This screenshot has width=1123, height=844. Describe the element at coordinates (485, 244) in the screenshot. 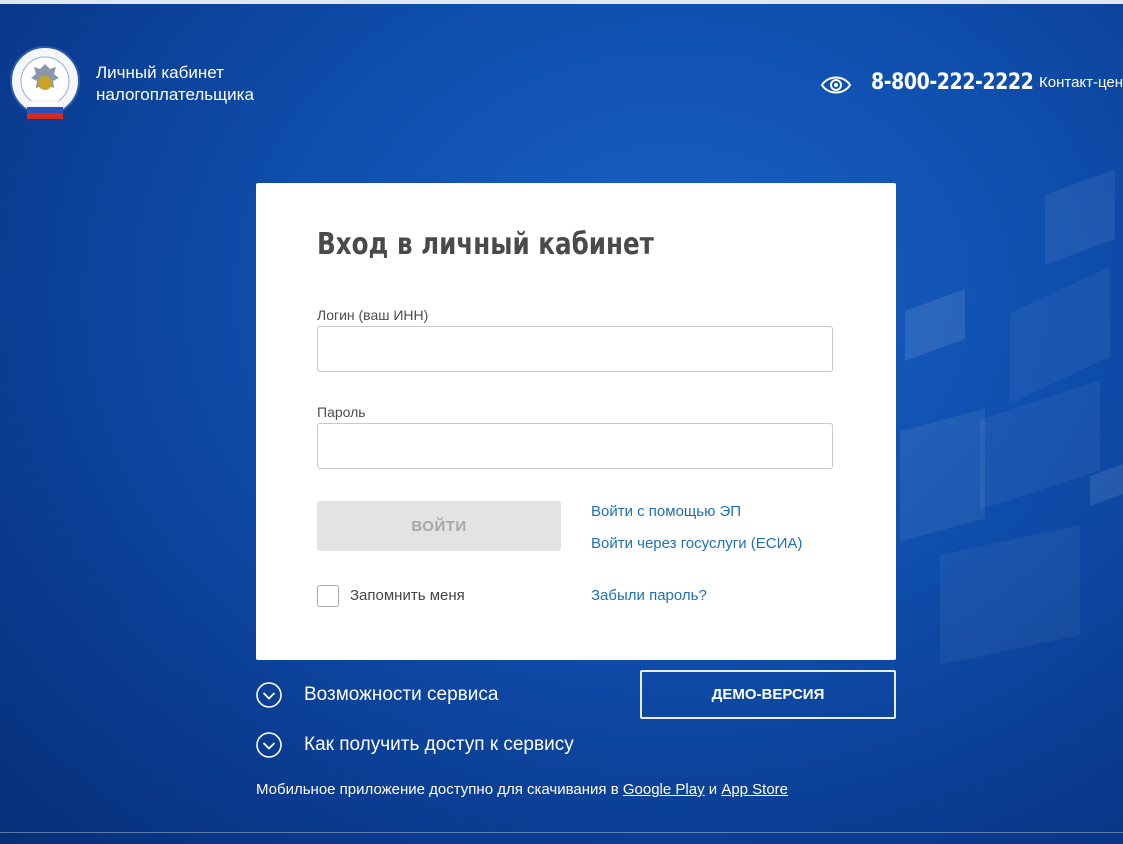

I see `login-title: Вход в личный кабинет` at that location.